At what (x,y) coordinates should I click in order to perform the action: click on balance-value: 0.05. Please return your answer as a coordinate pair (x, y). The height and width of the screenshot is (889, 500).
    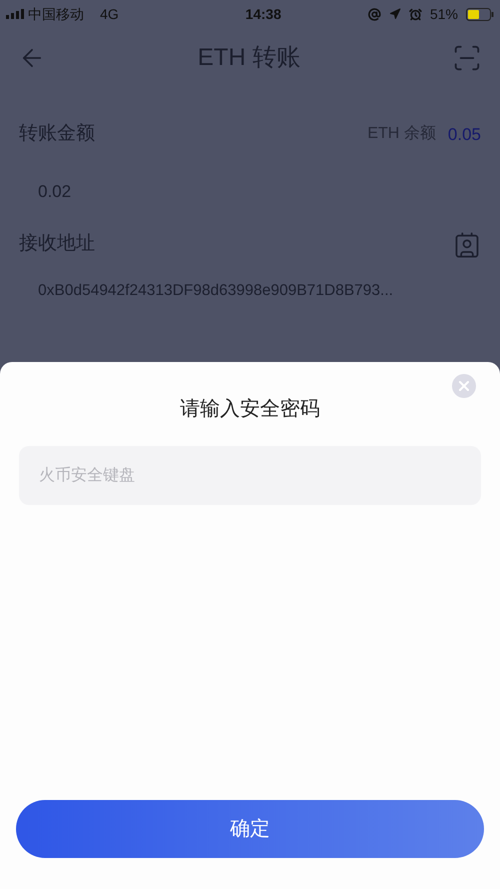
    Looking at the image, I should click on (464, 135).